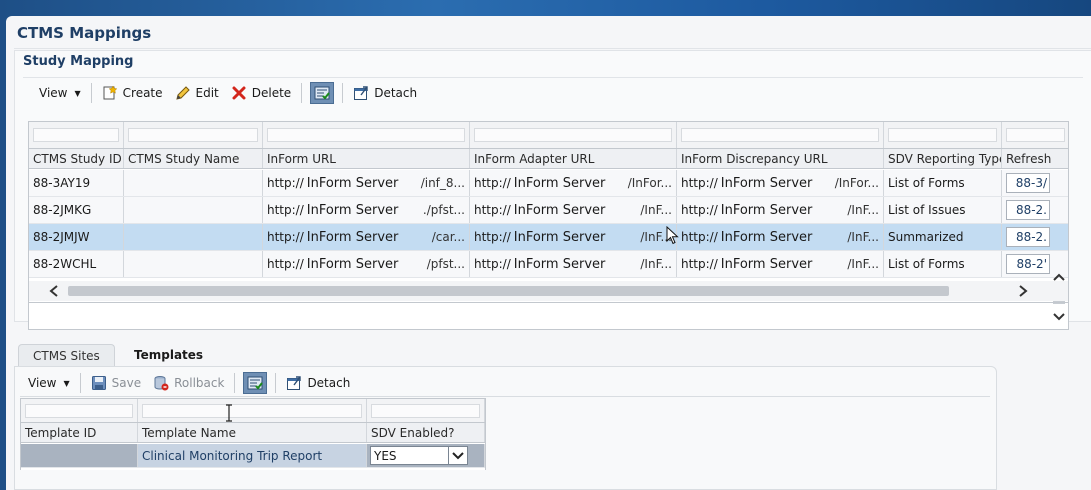  What do you see at coordinates (79, 432) in the screenshot?
I see `column-header: Template ID` at bounding box center [79, 432].